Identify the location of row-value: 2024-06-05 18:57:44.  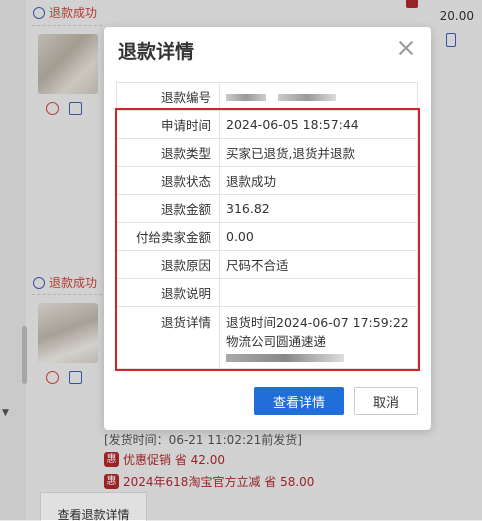
(318, 124).